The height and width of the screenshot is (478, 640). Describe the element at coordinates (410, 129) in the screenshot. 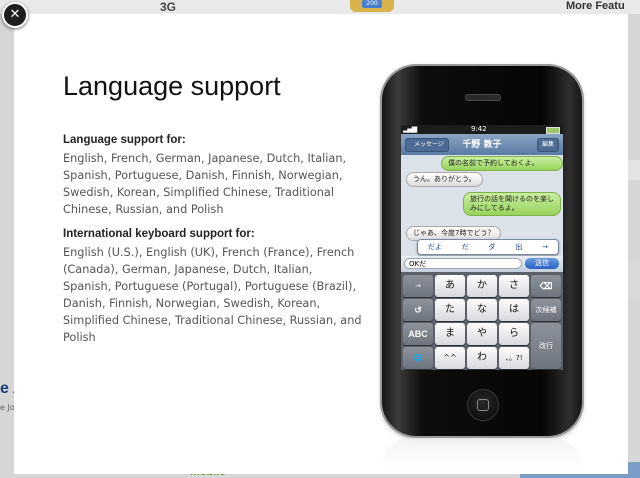

I see `signal-icon: ▂▄▆` at that location.